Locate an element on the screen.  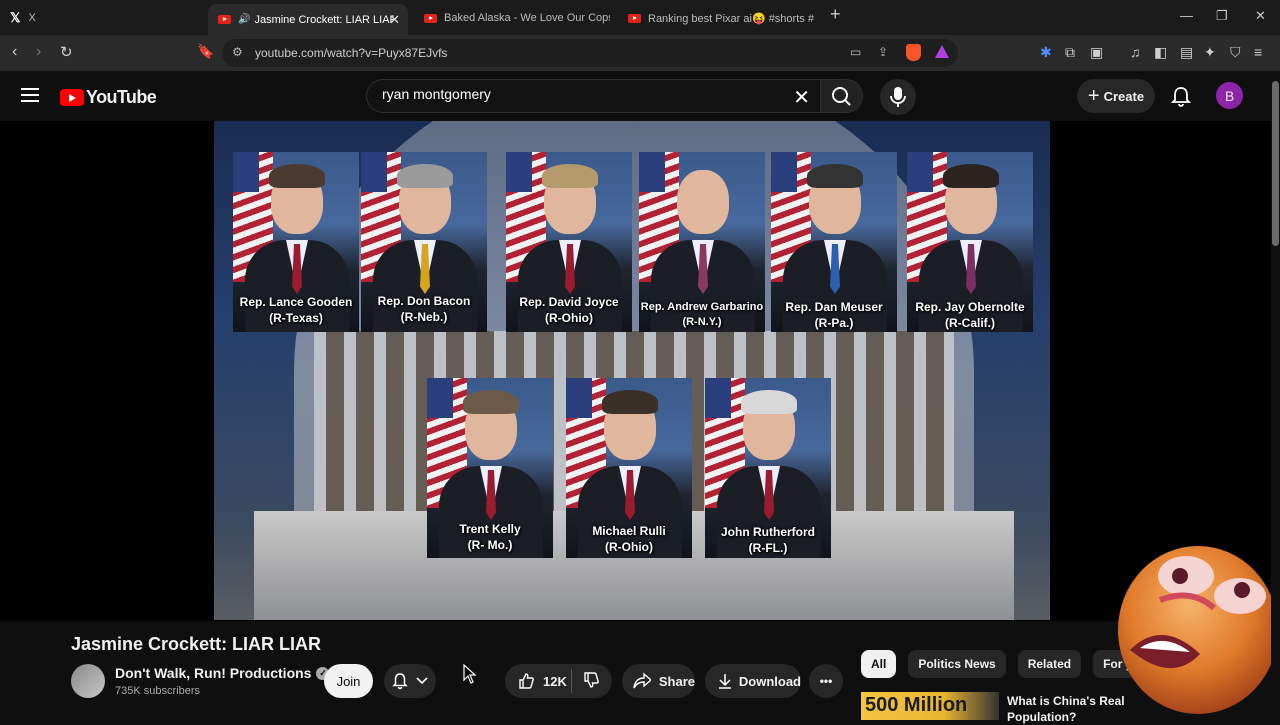
channel-name-row: Don't Walk, Run! Productions ✓ is located at coordinates (222, 673).